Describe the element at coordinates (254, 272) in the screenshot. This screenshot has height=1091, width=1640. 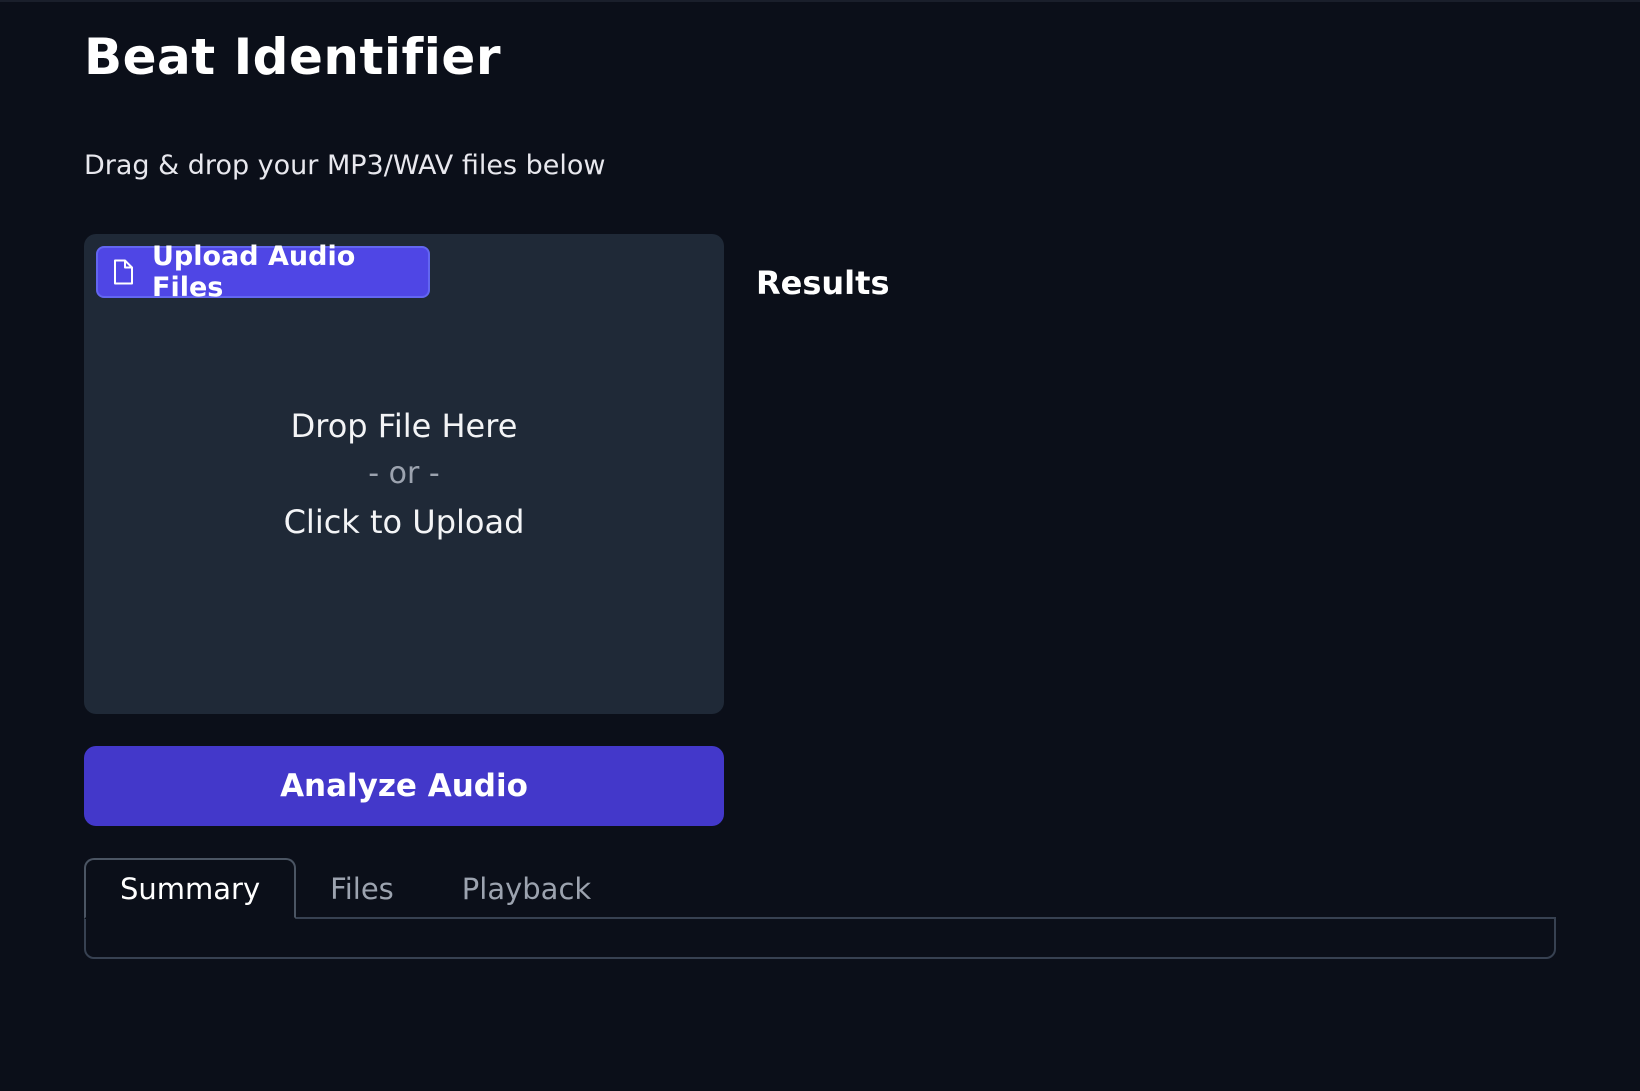
I see `upload-label-text: Upload Audio Files` at that location.